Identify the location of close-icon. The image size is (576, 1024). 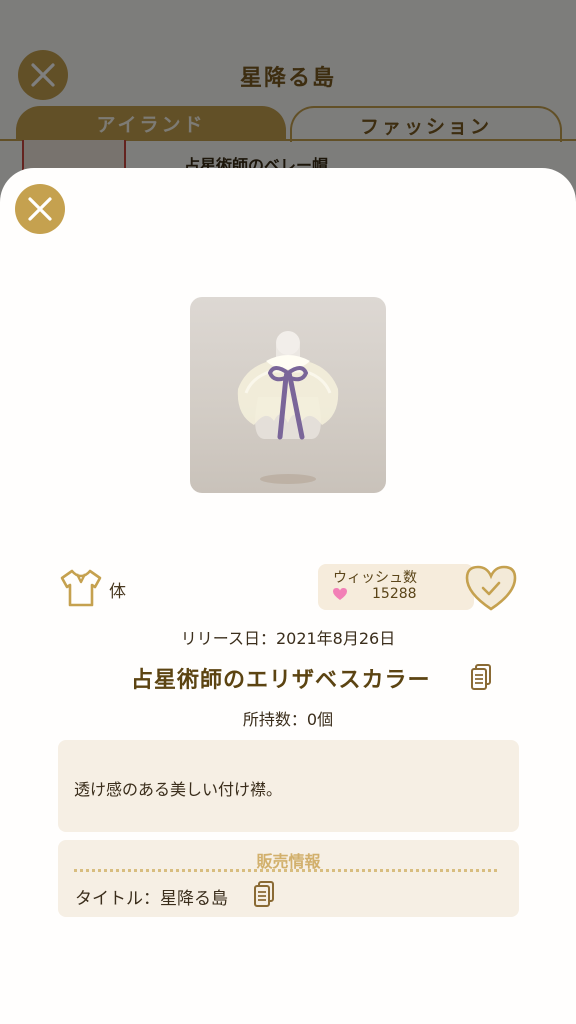
(40, 209).